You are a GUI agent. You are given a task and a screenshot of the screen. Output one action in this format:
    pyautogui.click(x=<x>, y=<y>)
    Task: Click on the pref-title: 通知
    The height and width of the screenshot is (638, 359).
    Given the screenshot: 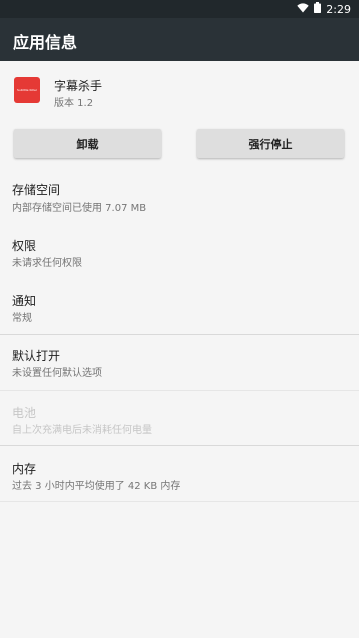 What is the action you would take?
    pyautogui.click(x=24, y=301)
    